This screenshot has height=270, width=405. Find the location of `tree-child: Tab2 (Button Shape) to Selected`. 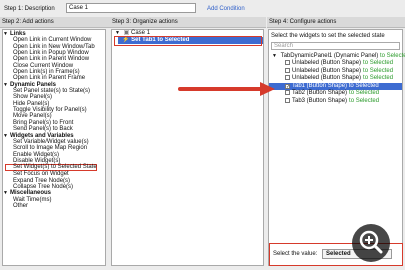

tree-child: Tab2 (Button Shape) to Selected is located at coordinates (335, 94).